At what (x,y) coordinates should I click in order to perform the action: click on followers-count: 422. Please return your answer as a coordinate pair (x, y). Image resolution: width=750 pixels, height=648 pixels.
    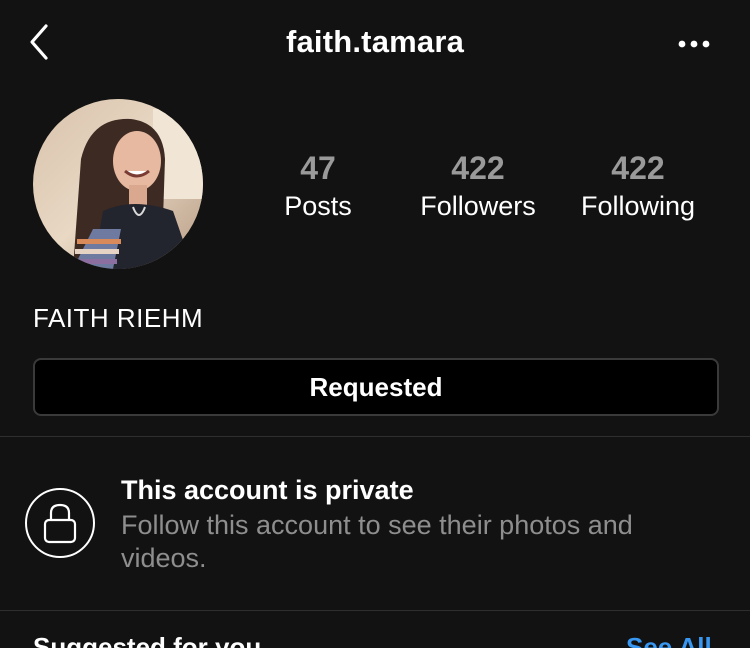
    Looking at the image, I should click on (478, 168).